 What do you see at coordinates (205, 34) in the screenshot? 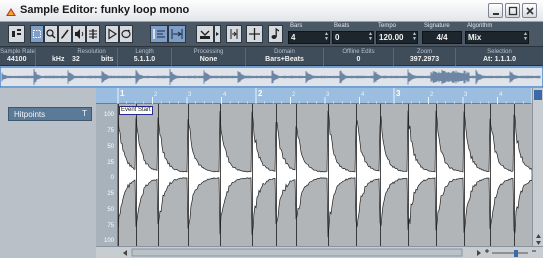
I see `snap-icon` at bounding box center [205, 34].